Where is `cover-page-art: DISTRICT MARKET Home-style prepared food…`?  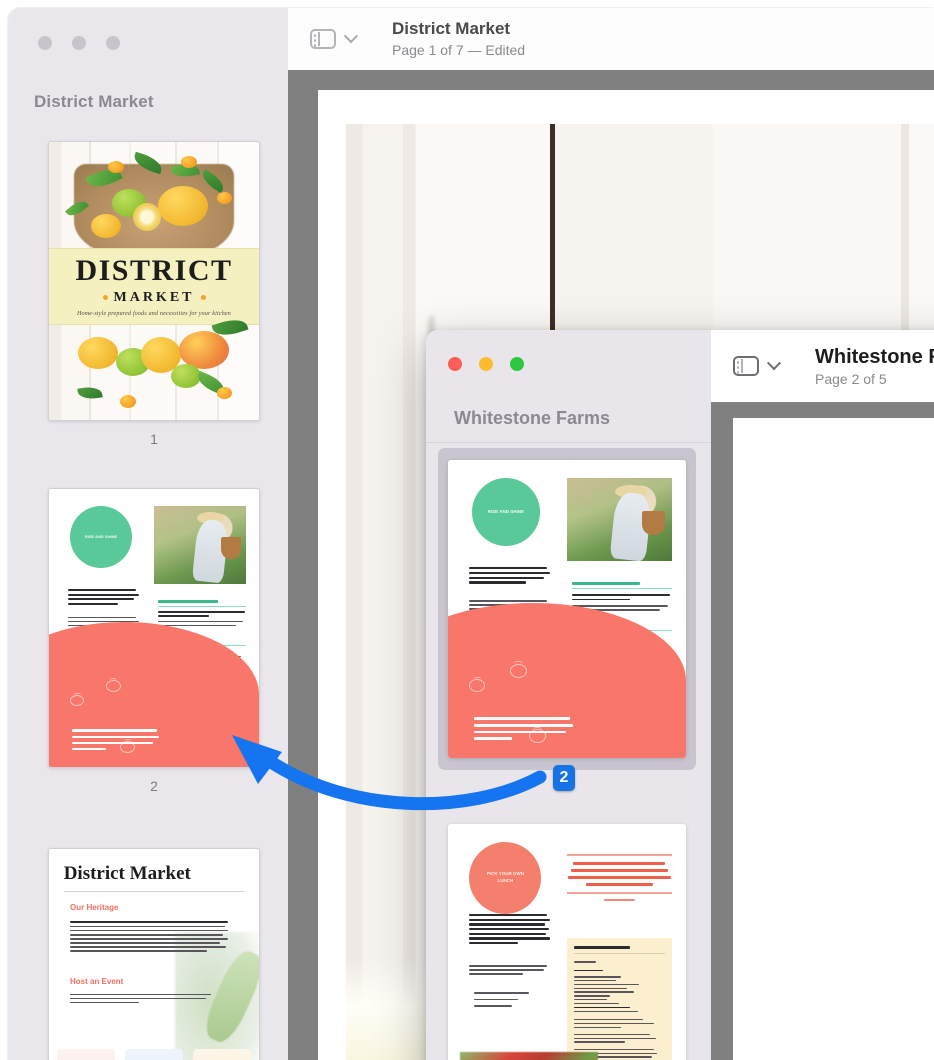
cover-page-art: DISTRICT MARKET Home-style prepared food… is located at coordinates (154, 281).